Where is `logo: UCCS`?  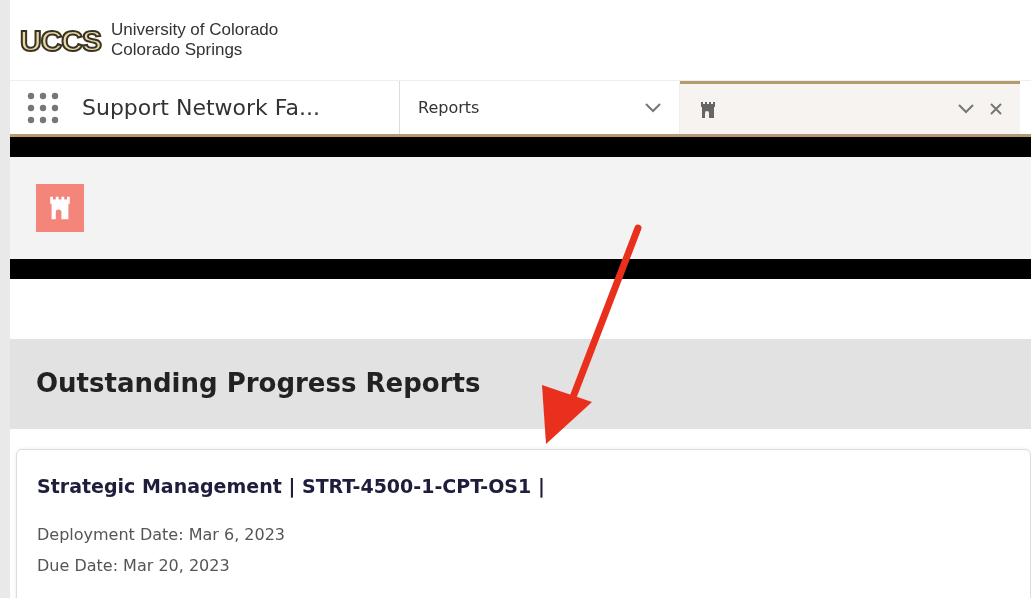
logo: UCCS is located at coordinates (60, 40).